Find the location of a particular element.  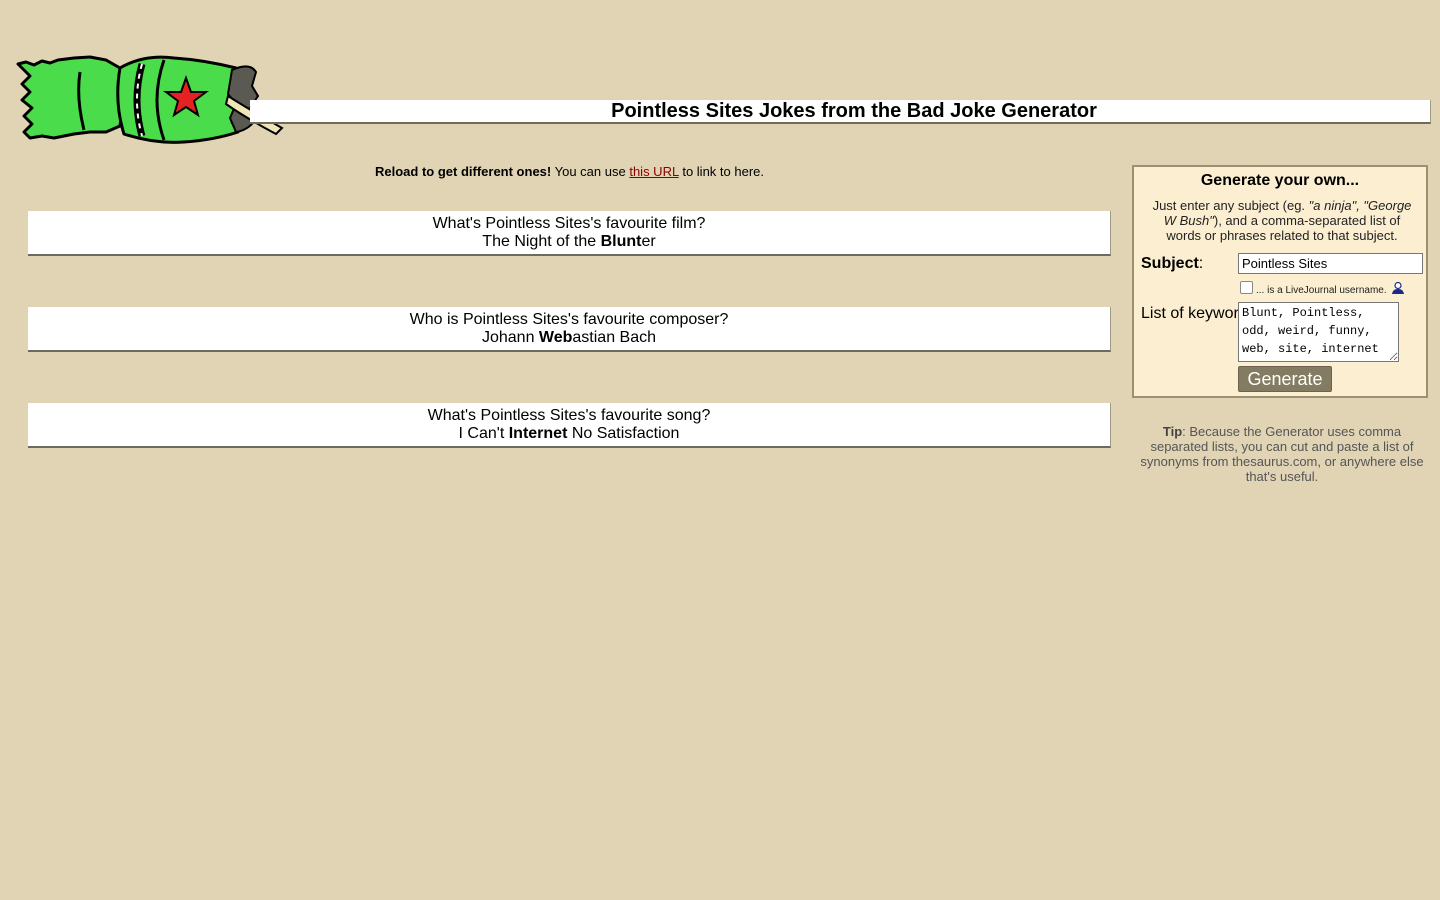

livejournal-option: ... is a LiveJournal username. is located at coordinates (1322, 290).